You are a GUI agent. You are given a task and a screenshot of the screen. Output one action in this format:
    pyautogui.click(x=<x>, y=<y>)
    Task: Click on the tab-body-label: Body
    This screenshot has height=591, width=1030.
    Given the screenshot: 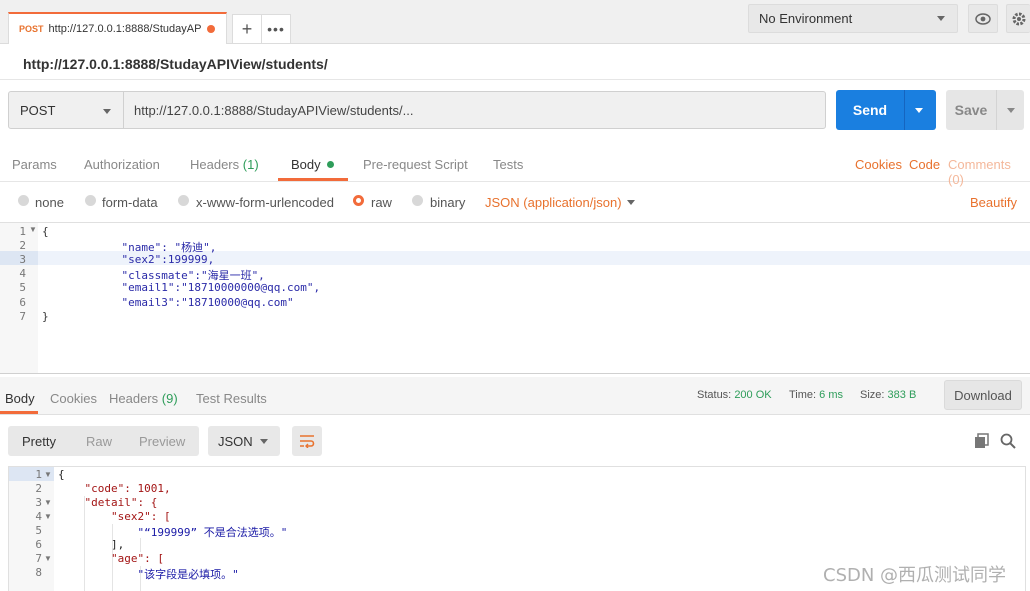 What is the action you would take?
    pyautogui.click(x=306, y=164)
    